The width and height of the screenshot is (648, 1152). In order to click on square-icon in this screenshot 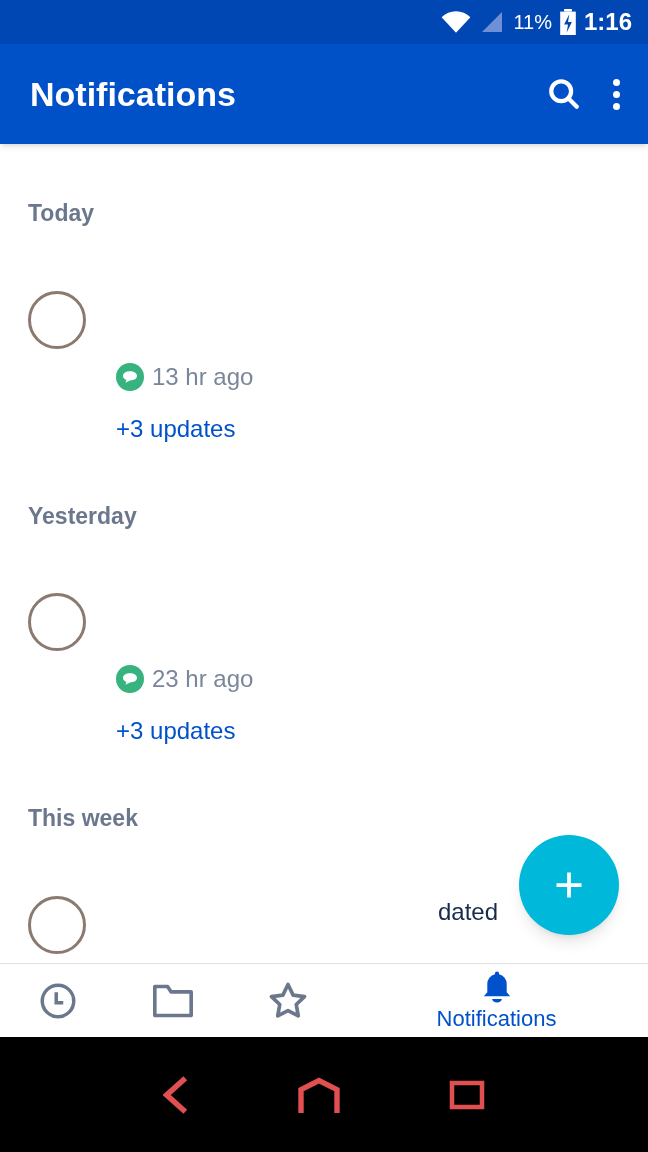, I will do `click(466, 1094)`.